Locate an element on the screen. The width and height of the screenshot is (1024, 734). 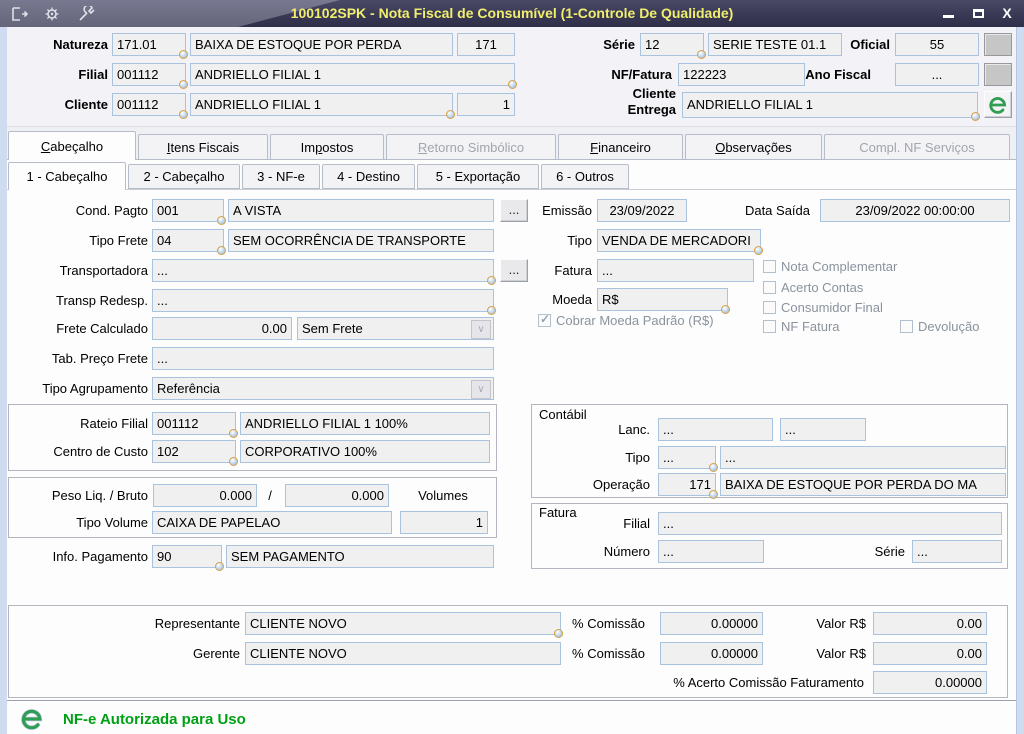
cliente-aux-field: 1 is located at coordinates (486, 104).